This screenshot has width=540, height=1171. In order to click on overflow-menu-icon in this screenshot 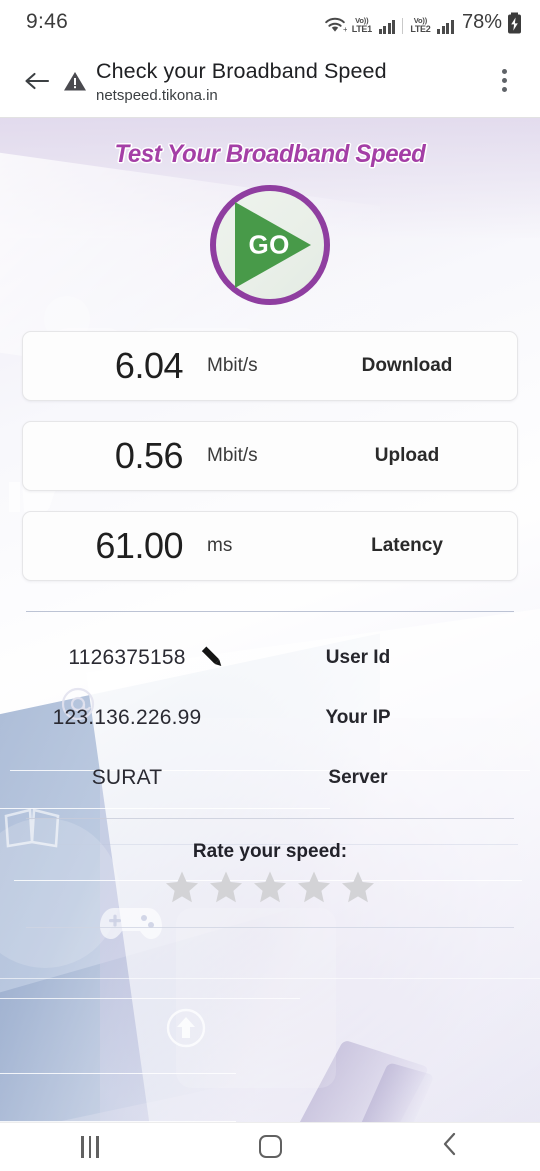, I will do `click(504, 80)`.